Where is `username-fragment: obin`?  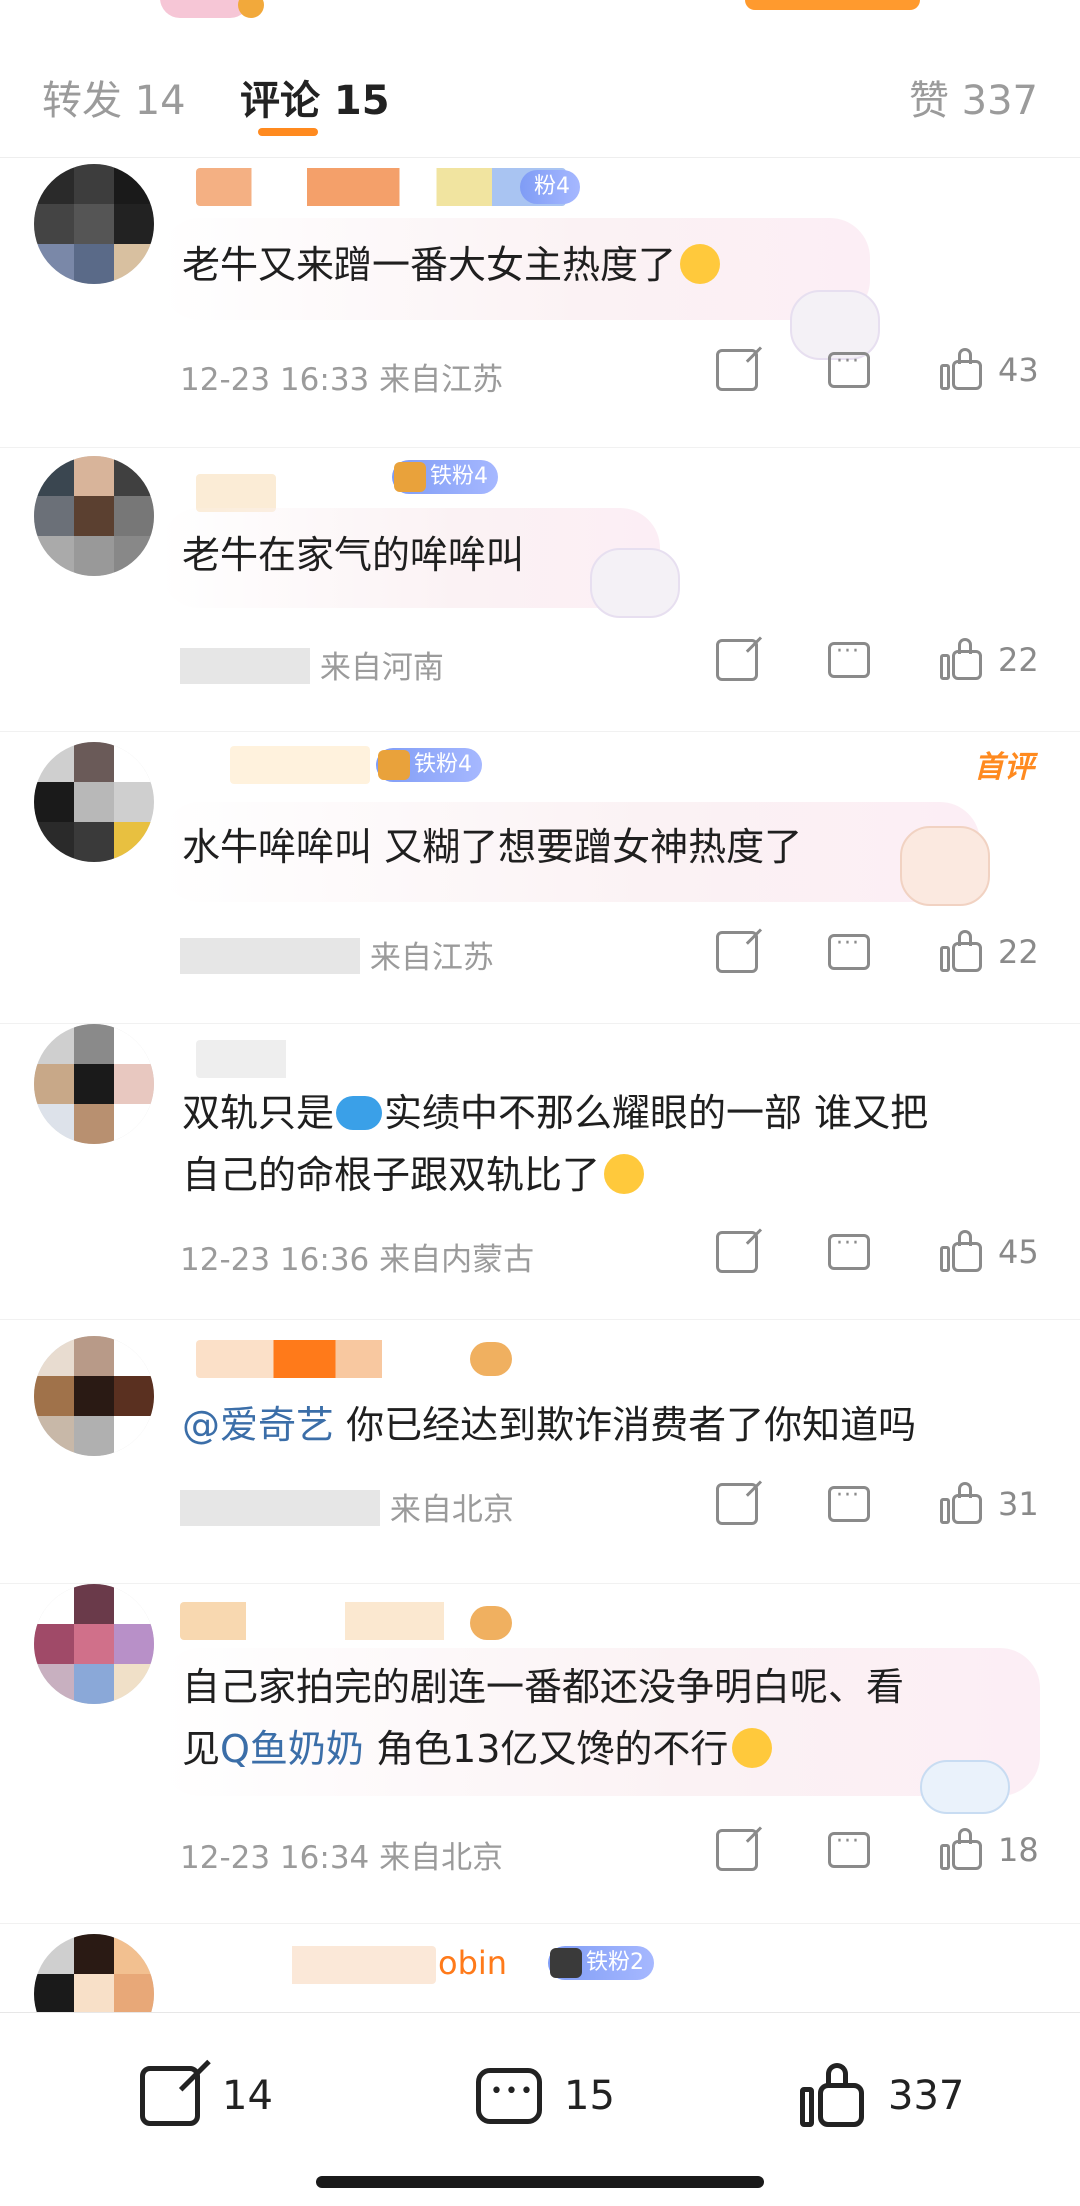 username-fragment: obin is located at coordinates (472, 1963).